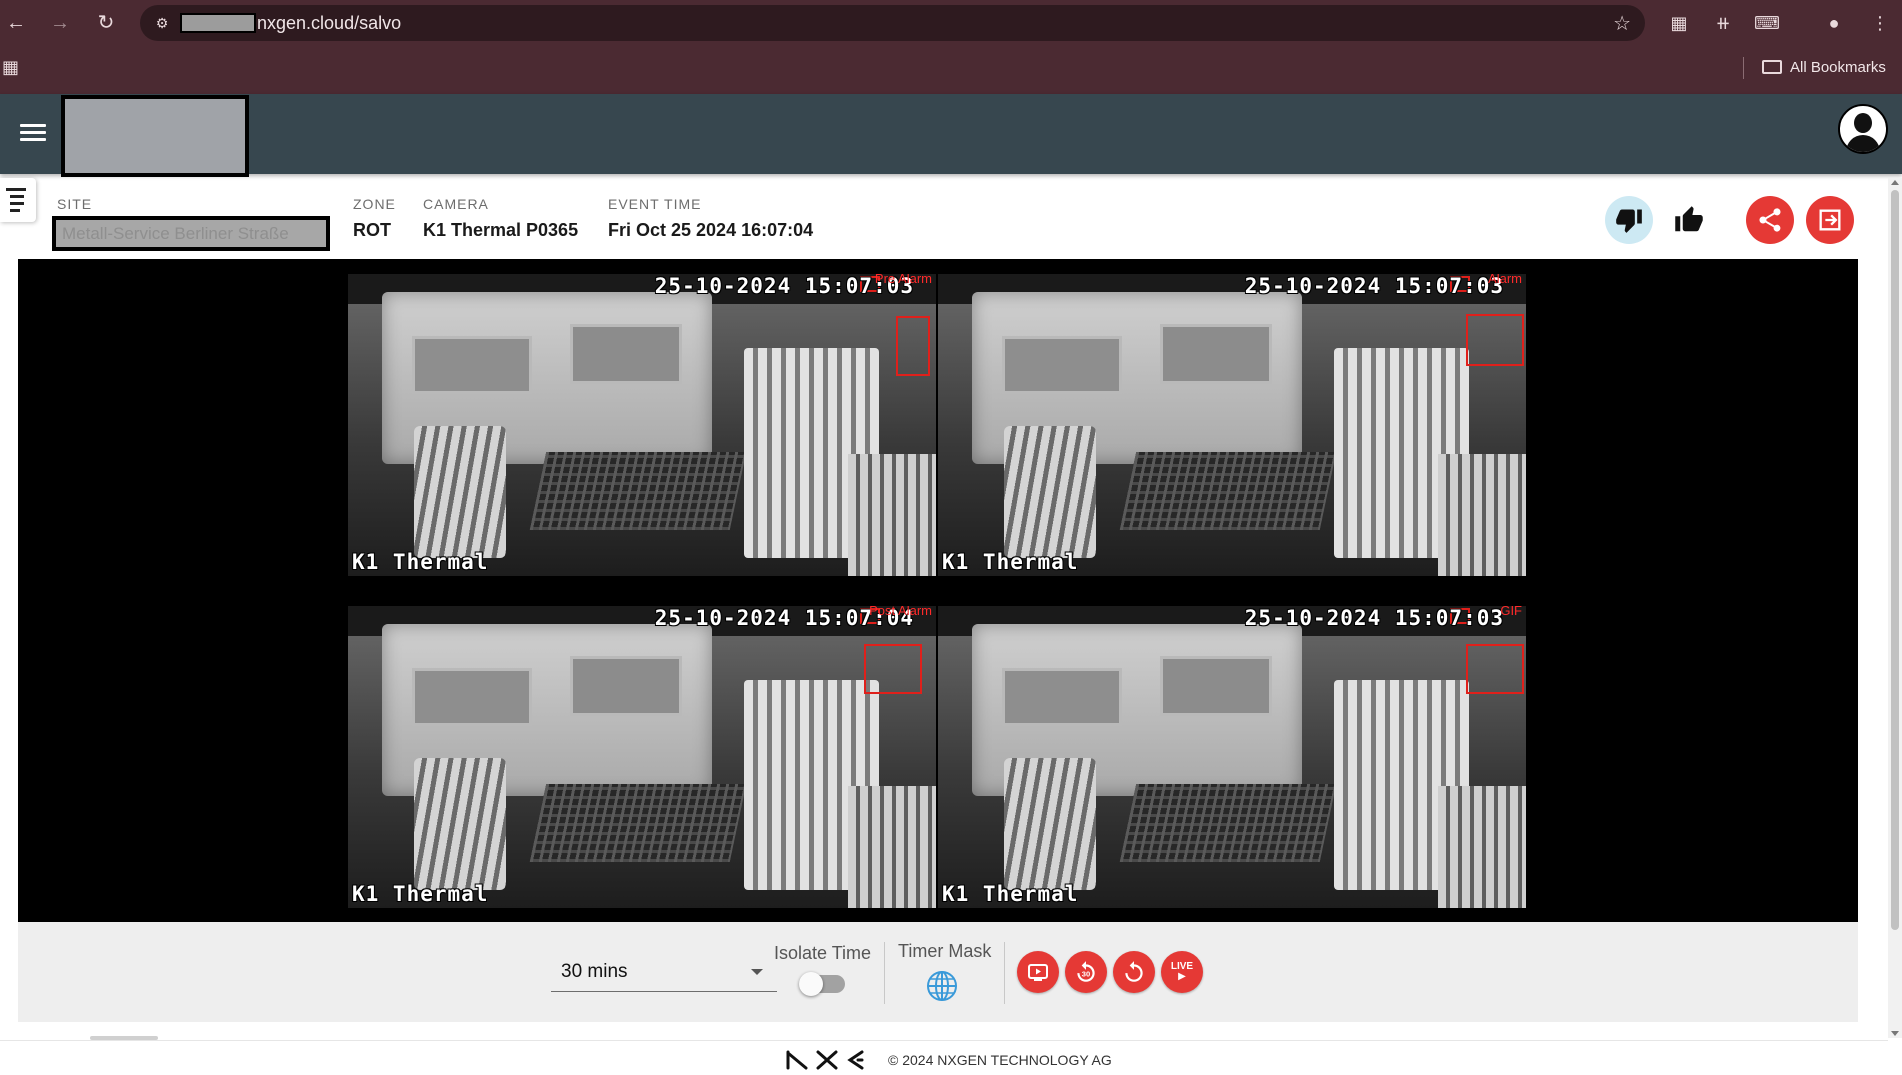 This screenshot has width=1902, height=1075. I want to click on url-redaction, so click(218, 23).